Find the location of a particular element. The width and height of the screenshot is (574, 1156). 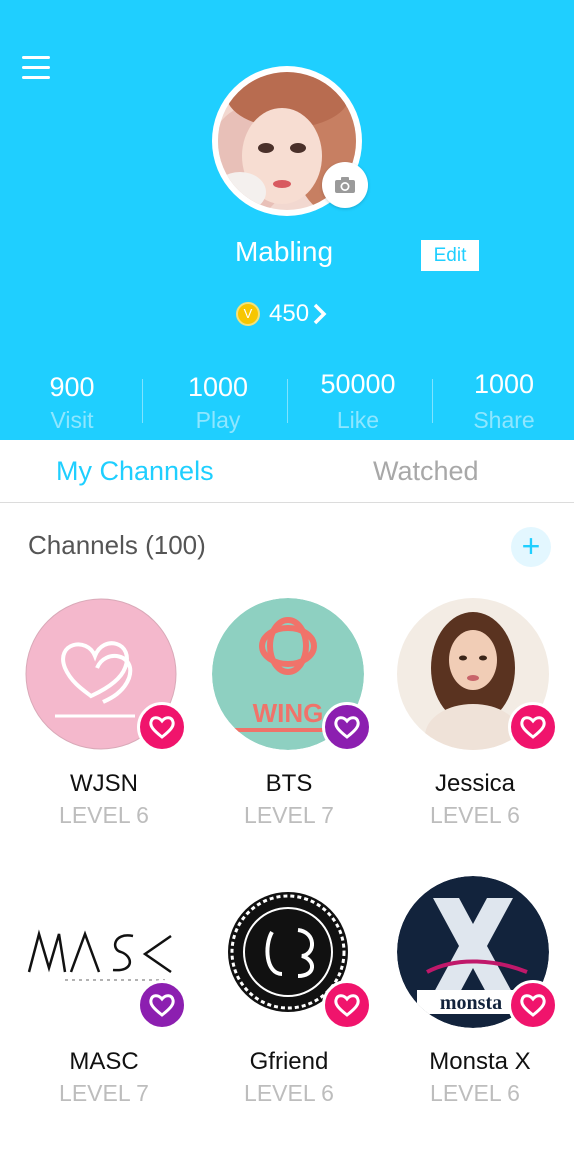

stat-value: 50000 is located at coordinates (358, 384).